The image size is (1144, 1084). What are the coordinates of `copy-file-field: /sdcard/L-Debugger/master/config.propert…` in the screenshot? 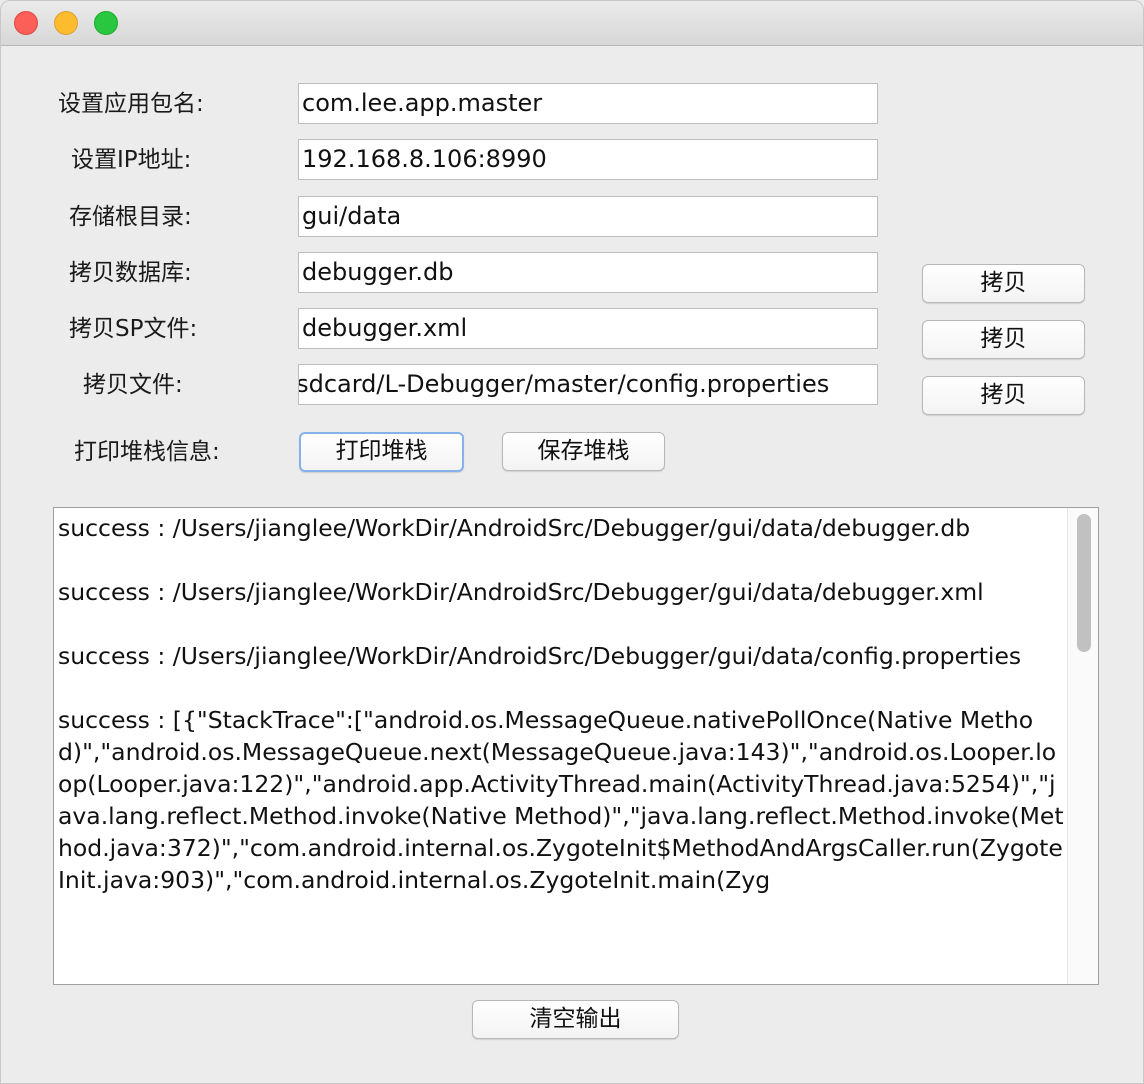 It's located at (588, 384).